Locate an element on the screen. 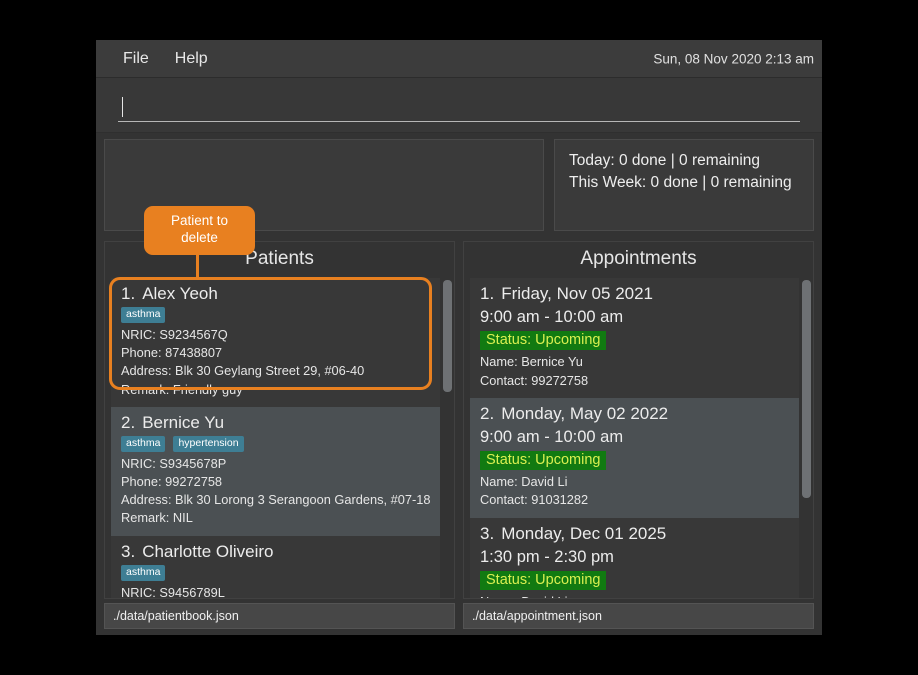 The height and width of the screenshot is (675, 918). patient-index: 1. is located at coordinates (128, 293).